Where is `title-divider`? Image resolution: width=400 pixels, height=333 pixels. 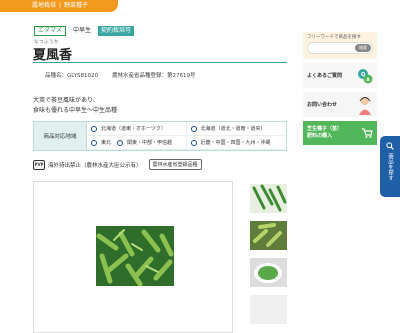
title-divider is located at coordinates (160, 62).